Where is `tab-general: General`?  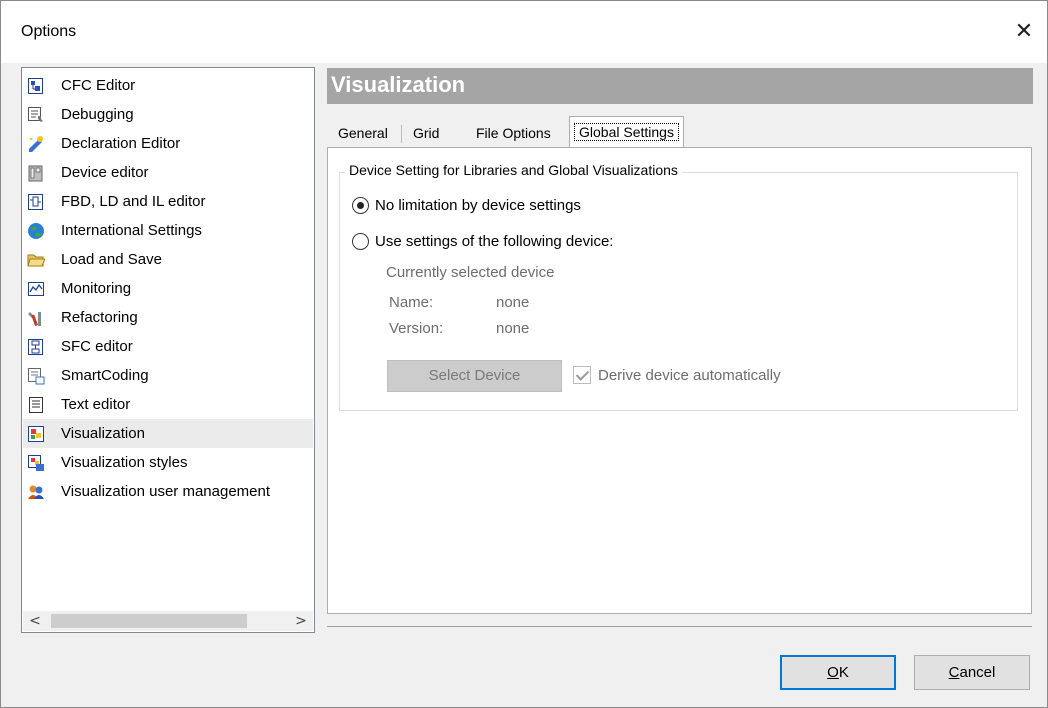
tab-general: General is located at coordinates (363, 134).